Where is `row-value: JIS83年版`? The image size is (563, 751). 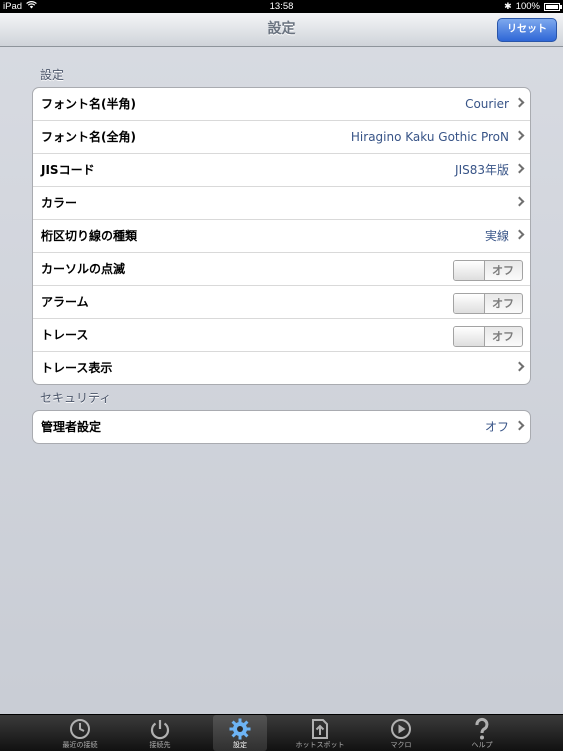
row-value: JIS83年版 is located at coordinates (482, 170).